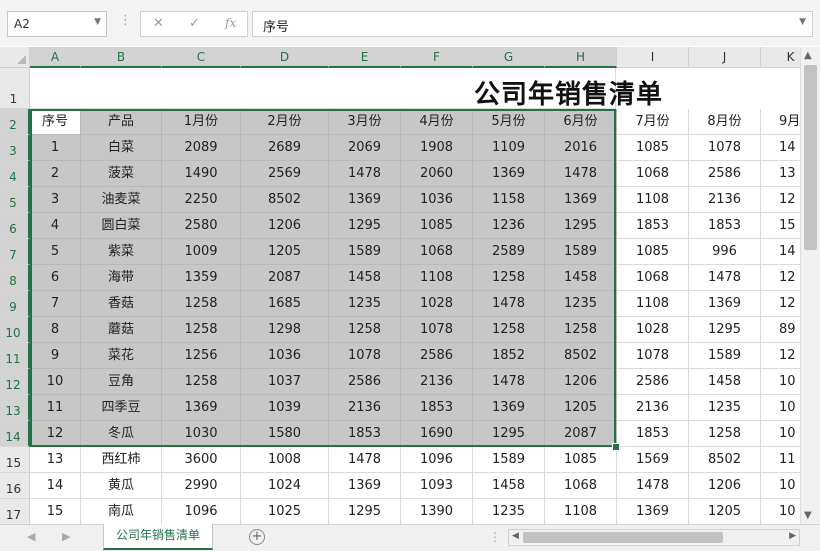 This screenshot has width=820, height=551. Describe the element at coordinates (55, 148) in the screenshot. I see `table-cell: 1` at that location.